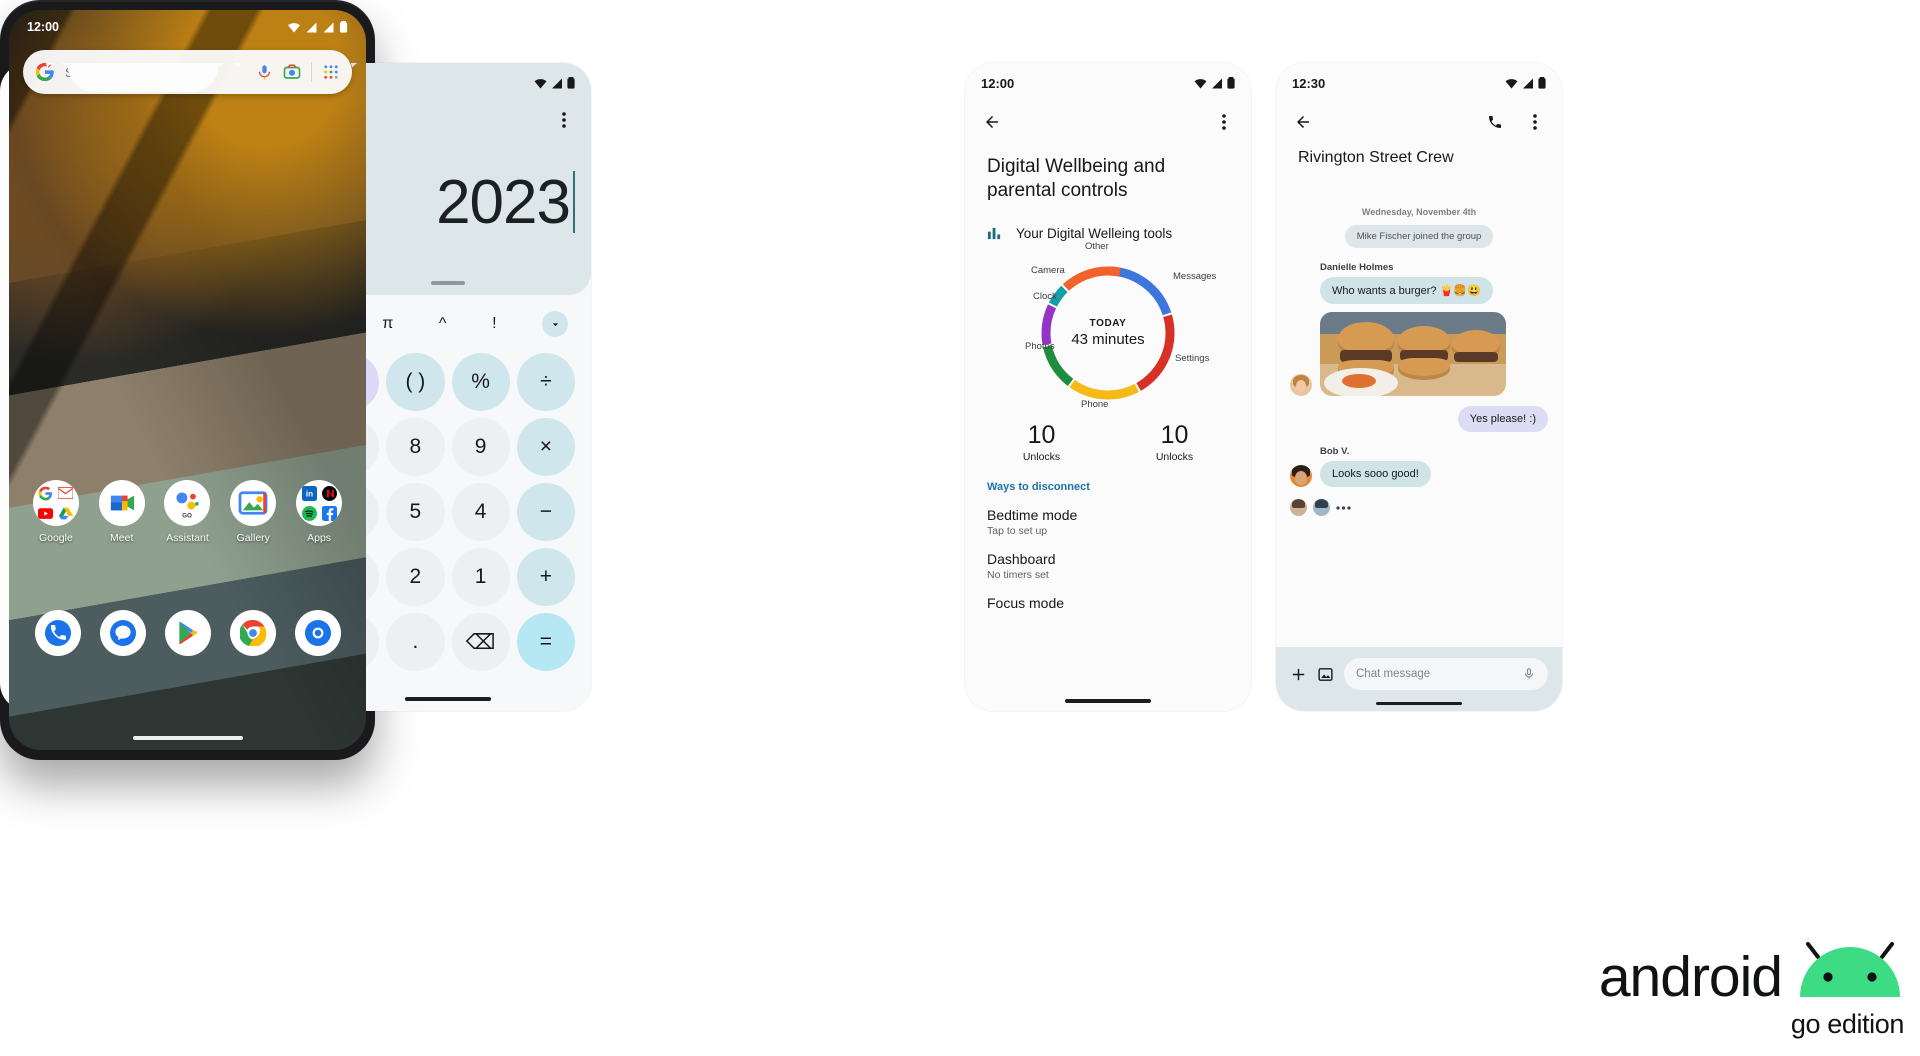 The height and width of the screenshot is (1056, 1920). Describe the element at coordinates (1108, 559) in the screenshot. I see `setting-dashboard: Dashboard No timers set` at that location.